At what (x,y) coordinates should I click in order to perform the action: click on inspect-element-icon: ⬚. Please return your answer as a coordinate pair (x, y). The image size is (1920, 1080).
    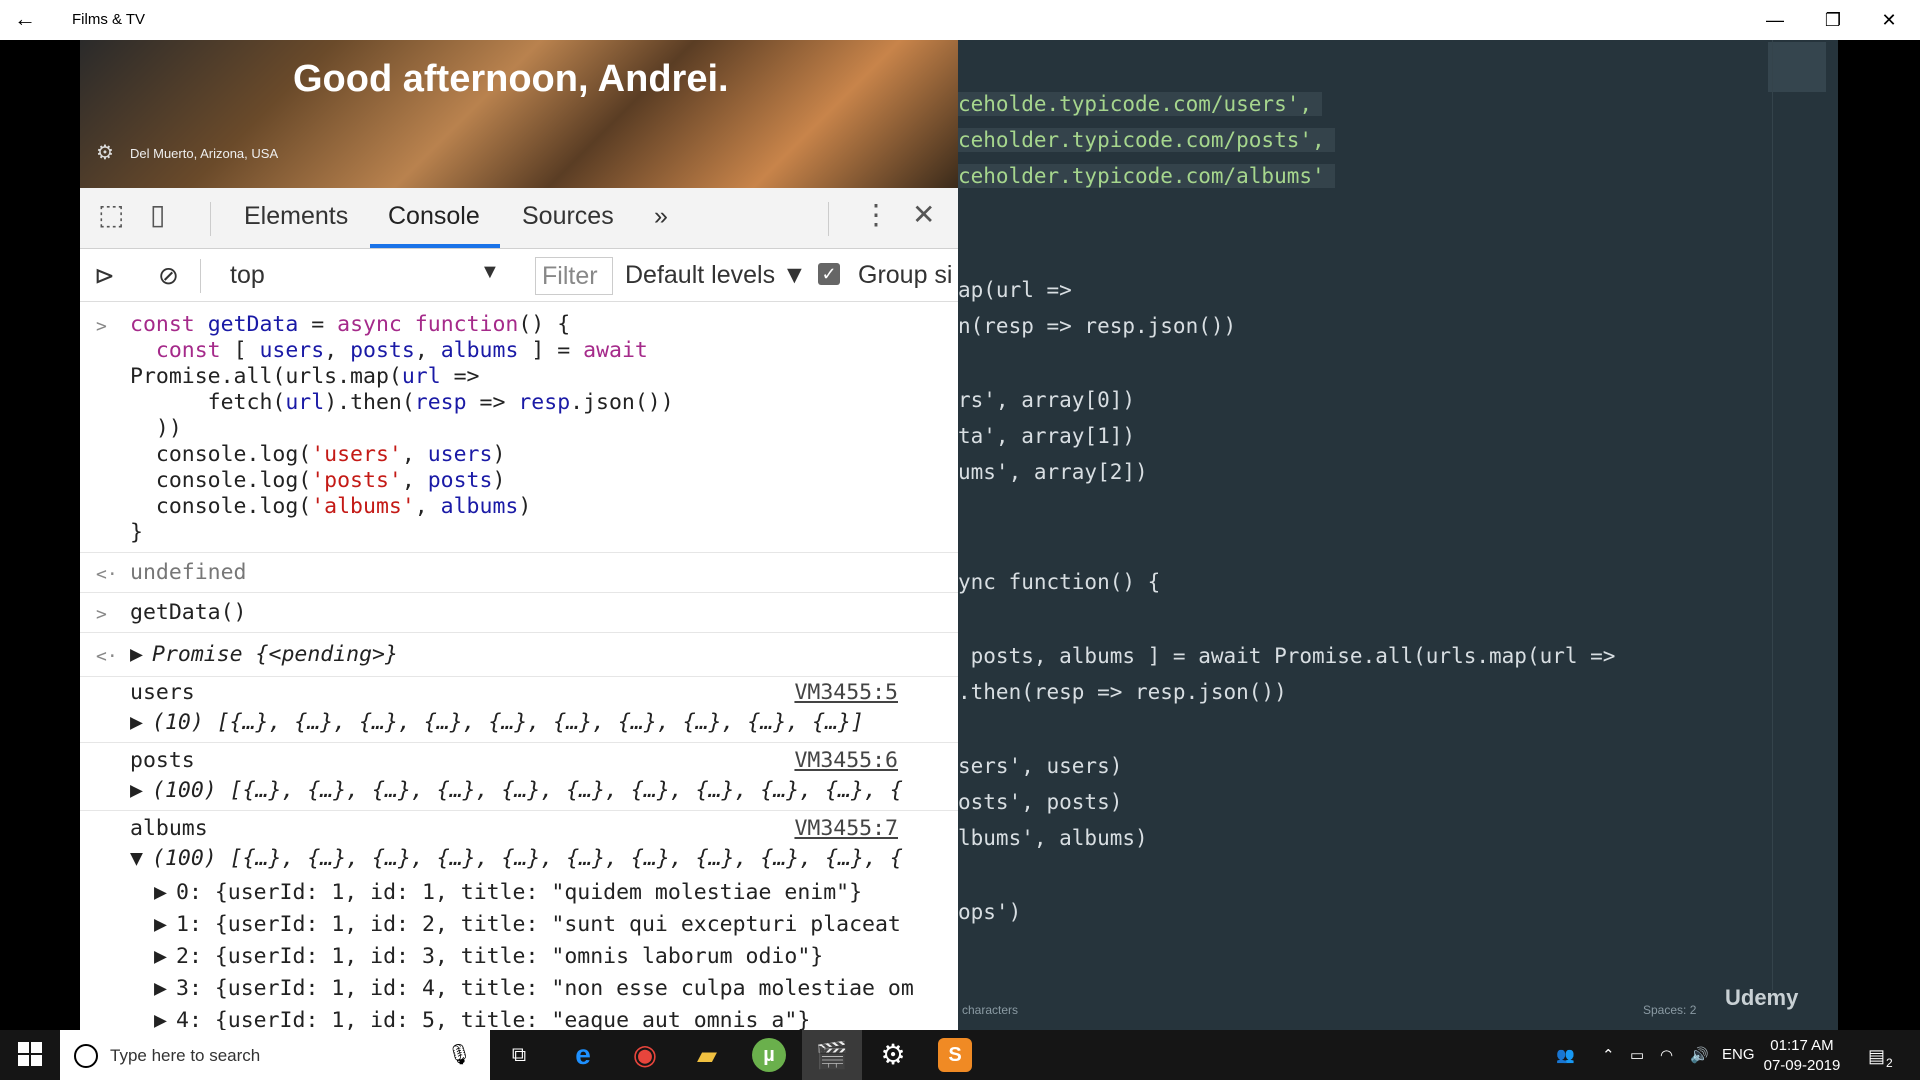
    Looking at the image, I should click on (111, 214).